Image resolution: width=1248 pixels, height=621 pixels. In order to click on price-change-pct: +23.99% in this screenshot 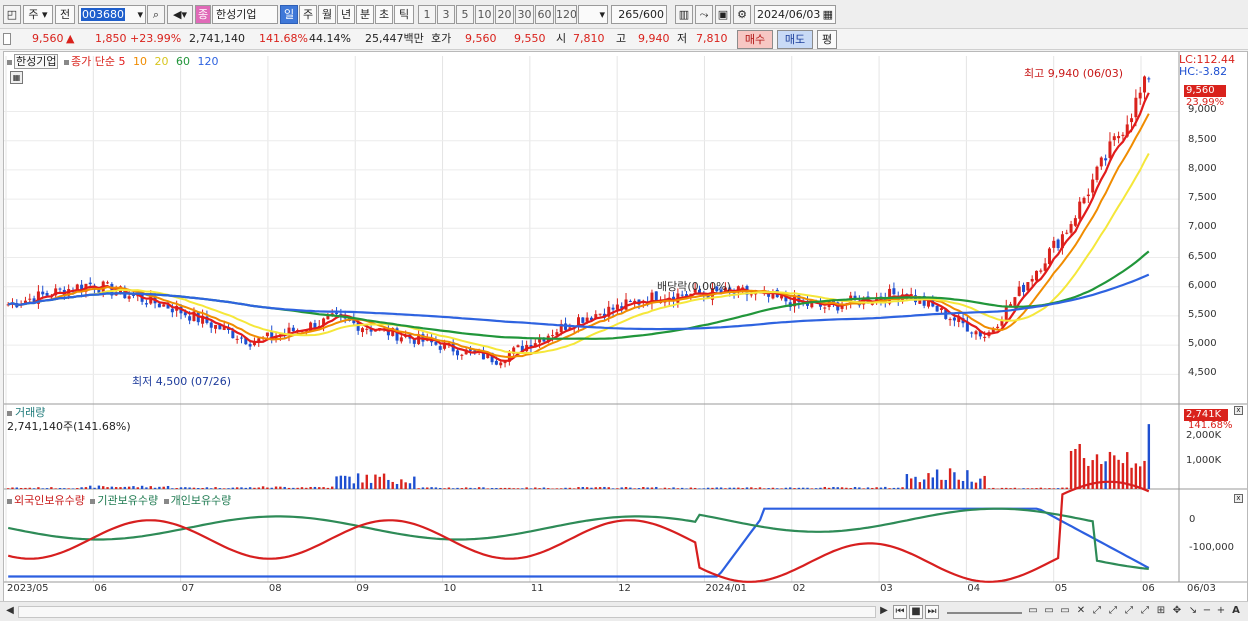, I will do `click(156, 38)`.